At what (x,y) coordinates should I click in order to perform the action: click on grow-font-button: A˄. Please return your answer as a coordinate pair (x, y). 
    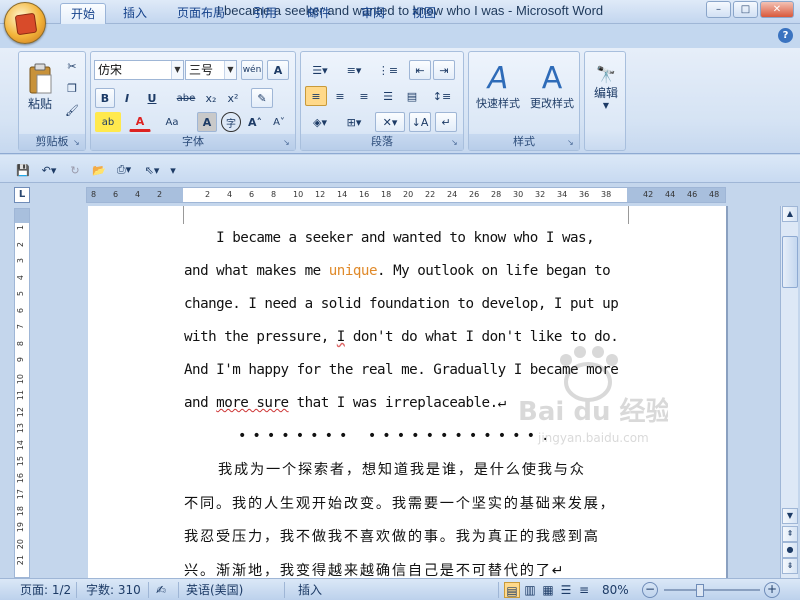
    Looking at the image, I should click on (255, 122).